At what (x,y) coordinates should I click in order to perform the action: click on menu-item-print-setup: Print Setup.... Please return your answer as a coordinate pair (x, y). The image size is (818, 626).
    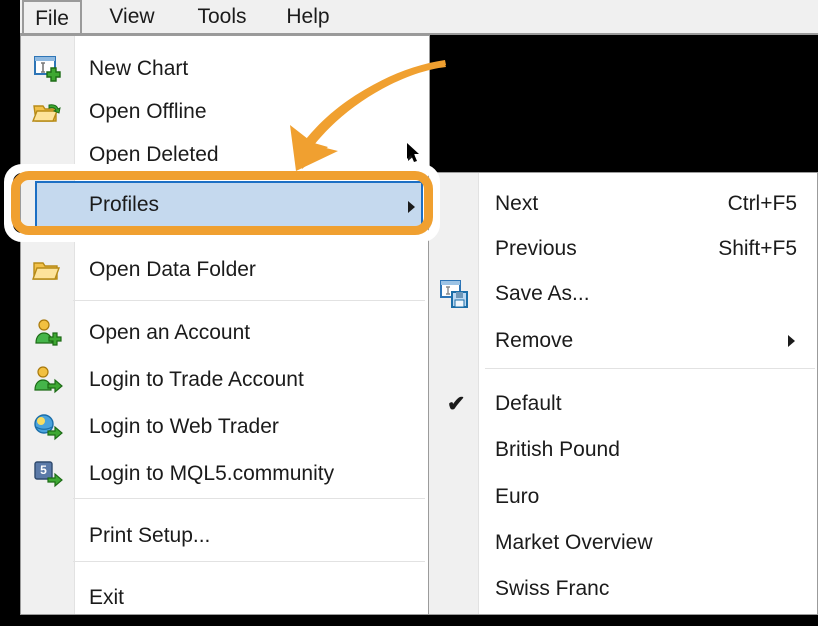
    Looking at the image, I should click on (225, 536).